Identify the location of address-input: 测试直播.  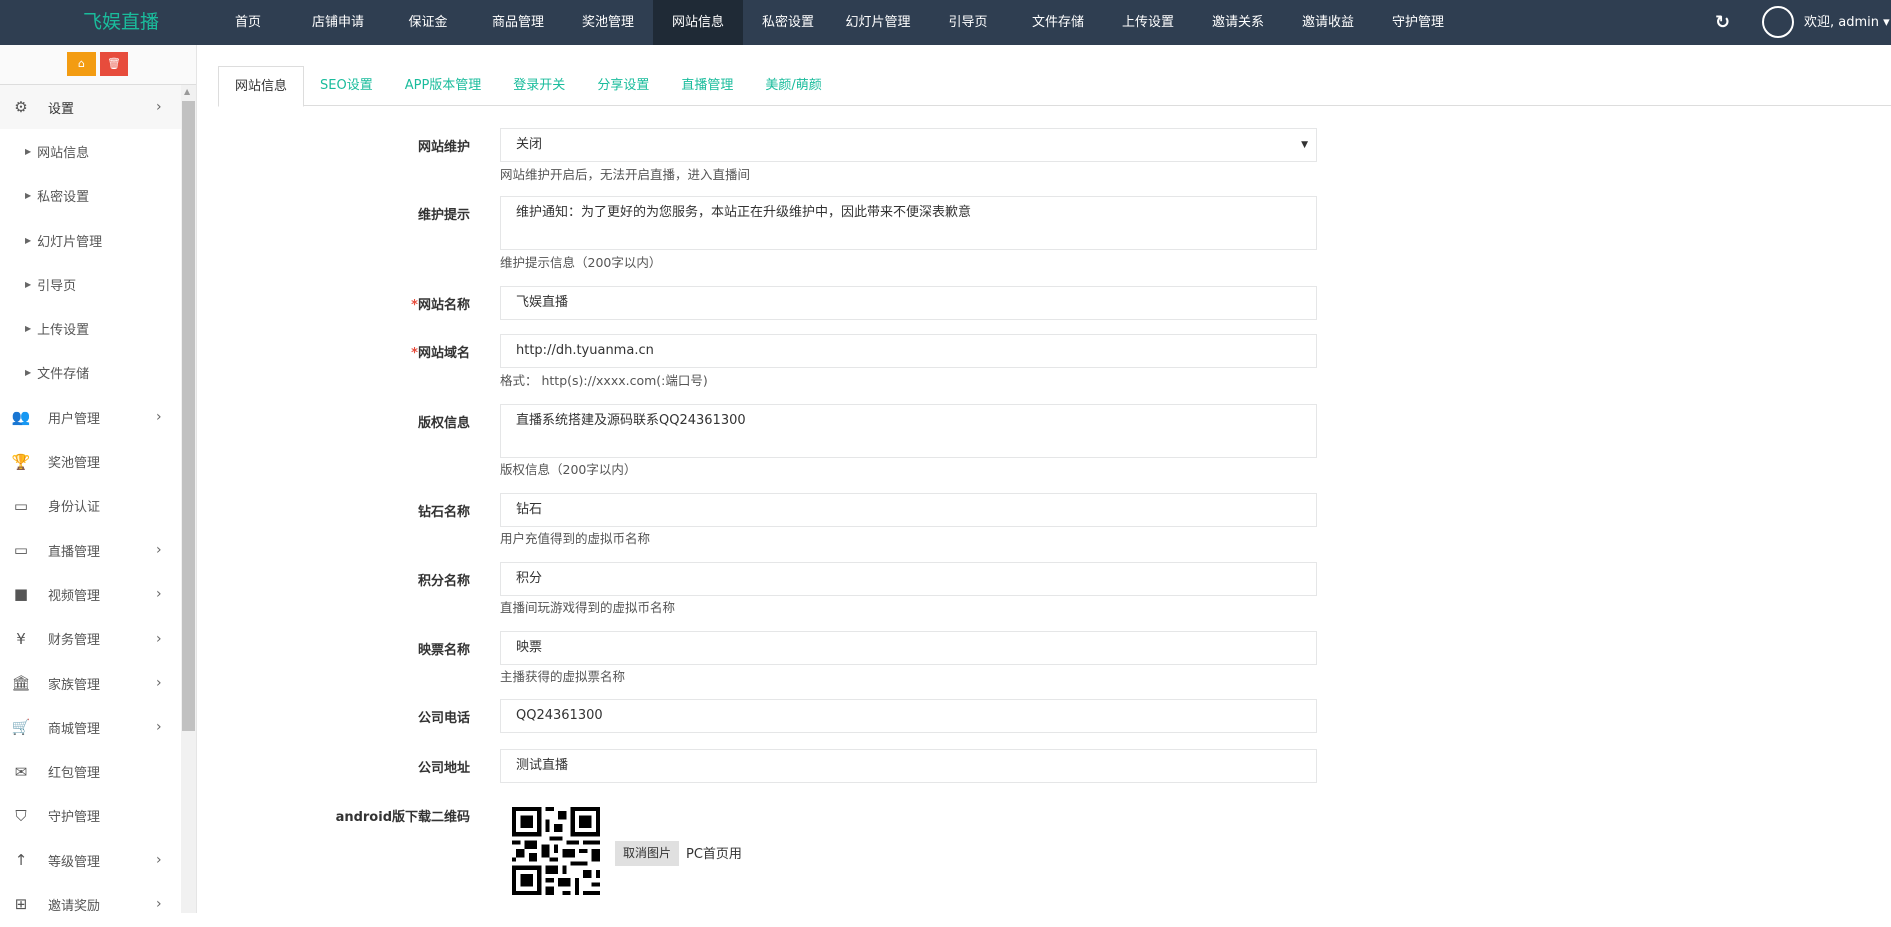
(908, 766).